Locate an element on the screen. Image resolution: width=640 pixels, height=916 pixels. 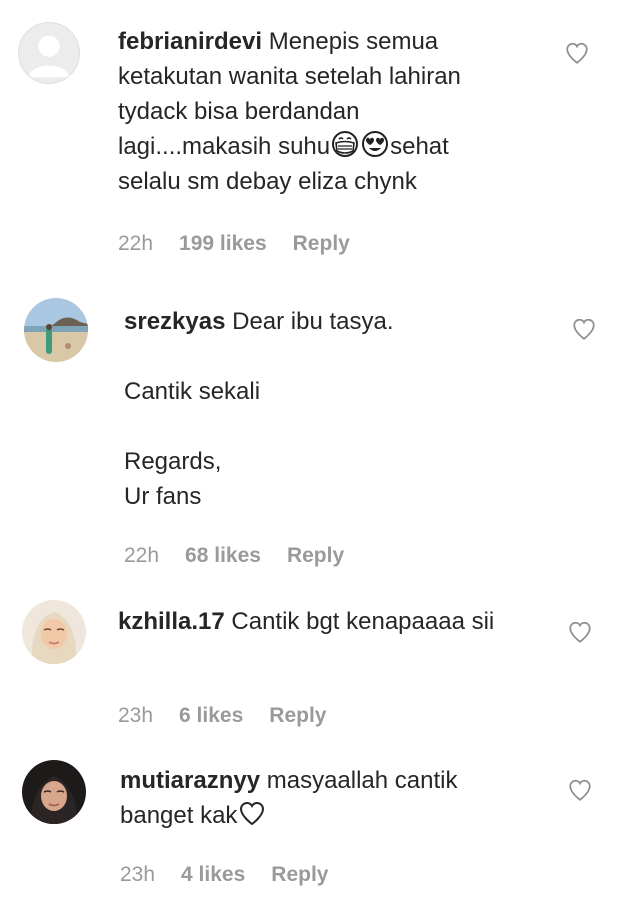
comment-text: kzhilla.17 Cantik bgt kenapaaaa sii is located at coordinates (318, 621).